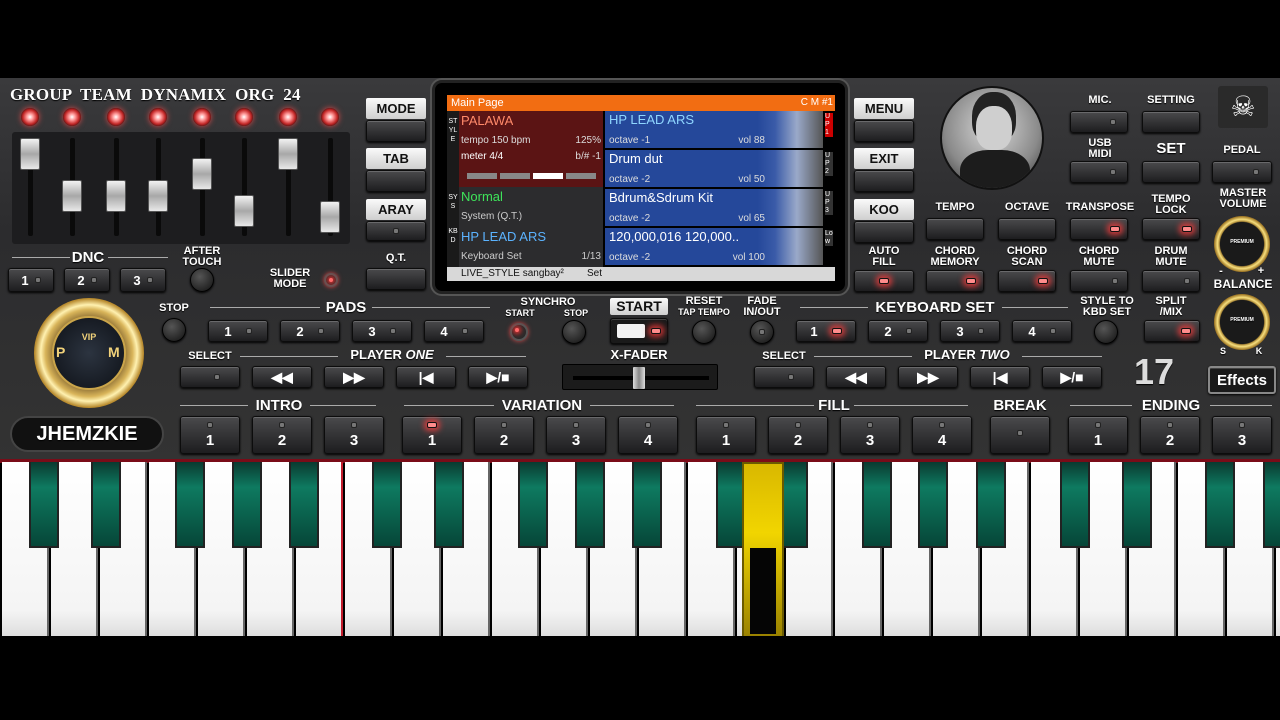 Image resolution: width=1280 pixels, height=720 pixels. What do you see at coordinates (210, 435) in the screenshot?
I see `intro-button-1: 1` at bounding box center [210, 435].